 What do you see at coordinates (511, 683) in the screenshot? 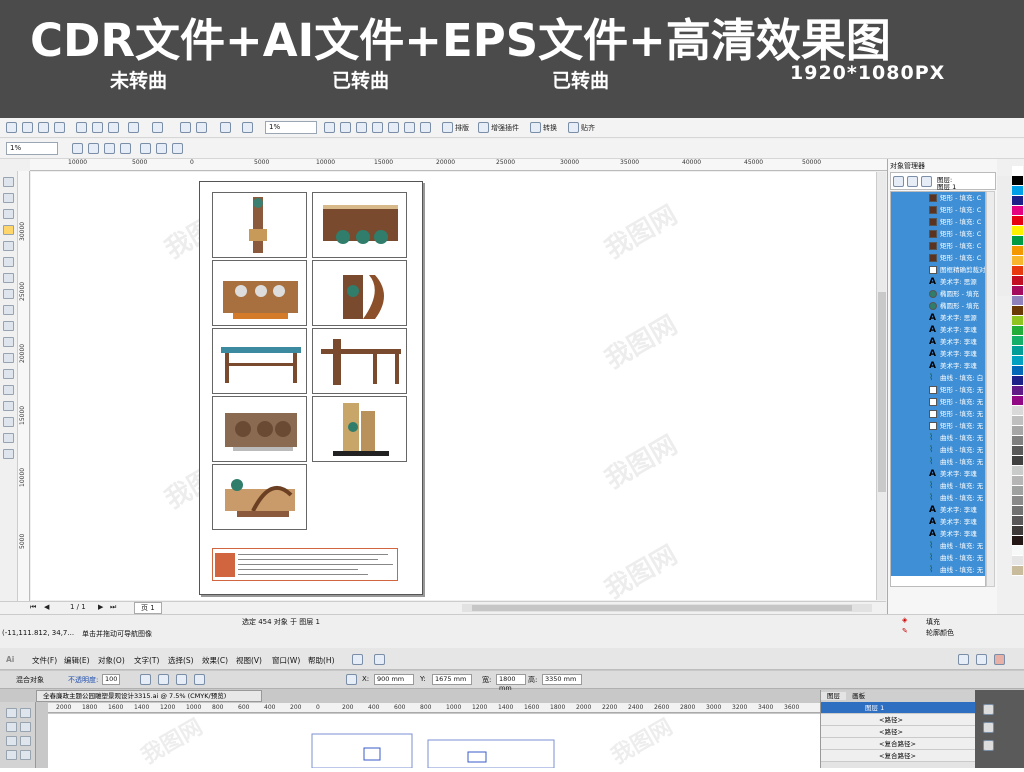
I see `width-field: 1800 mm` at bounding box center [511, 683].